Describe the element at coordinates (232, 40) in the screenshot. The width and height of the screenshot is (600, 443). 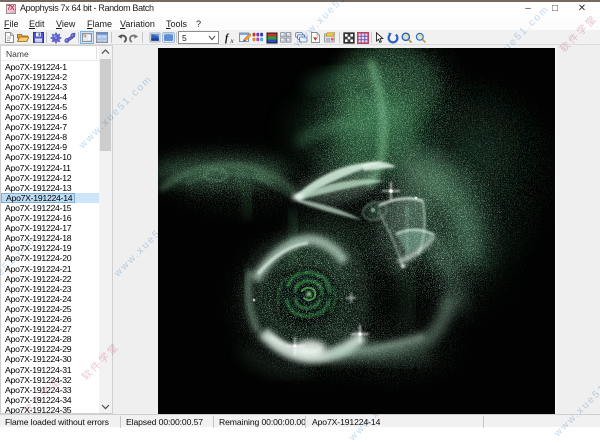
I see `svg-text: x` at that location.